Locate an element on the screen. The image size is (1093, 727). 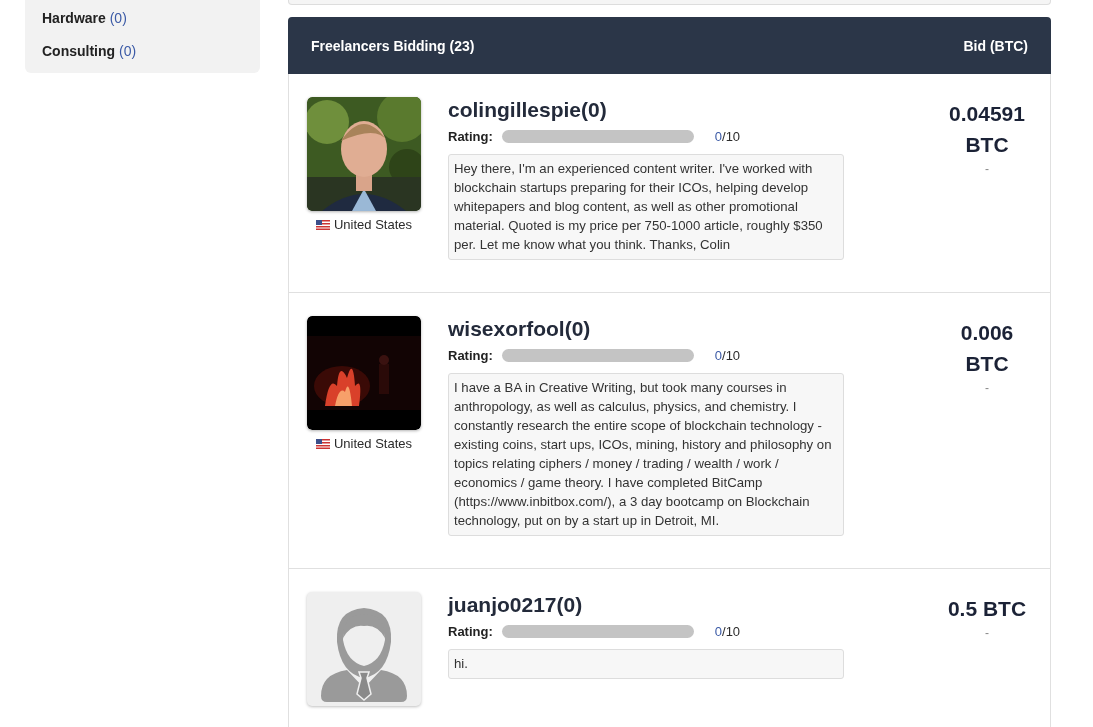
username-link: juanjo0217(0) is located at coordinates (515, 604).